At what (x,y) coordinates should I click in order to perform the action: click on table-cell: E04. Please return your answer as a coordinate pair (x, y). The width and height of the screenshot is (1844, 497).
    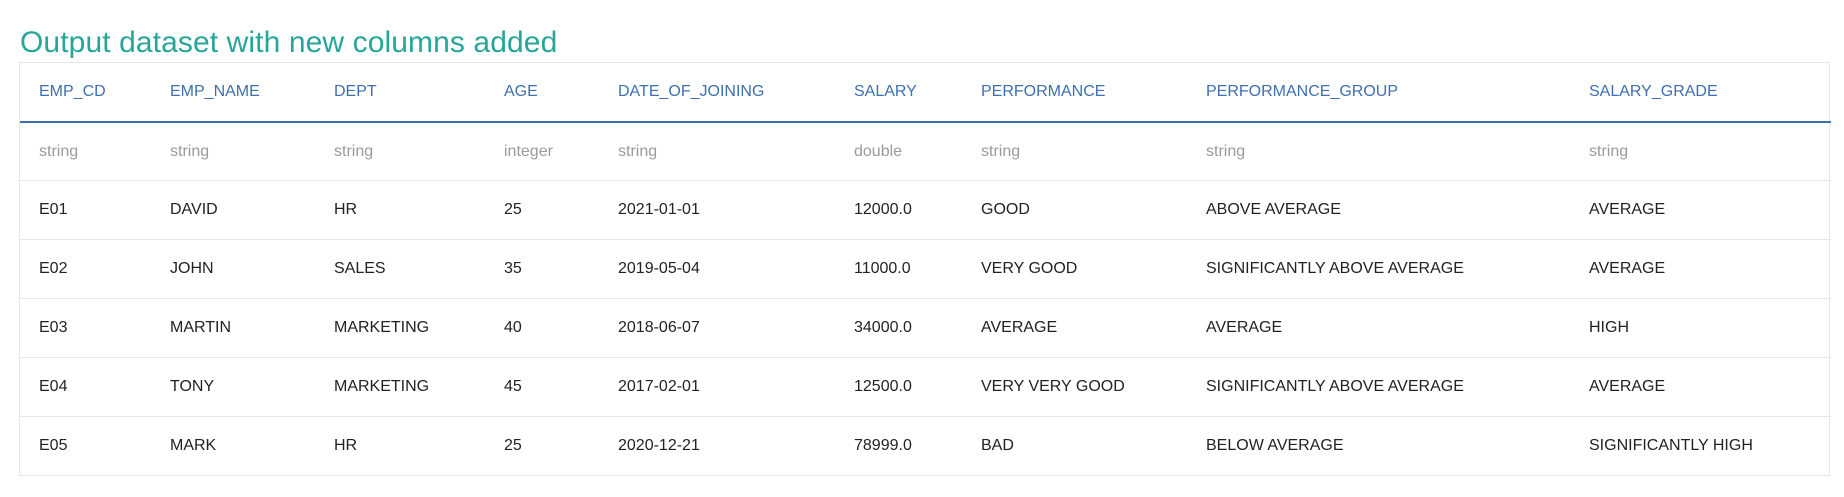
    Looking at the image, I should click on (85, 387).